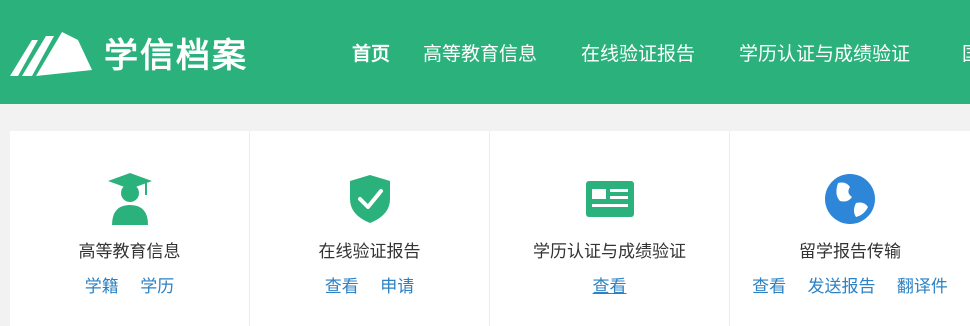 The image size is (970, 326). I want to click on shield-check-icon, so click(370, 199).